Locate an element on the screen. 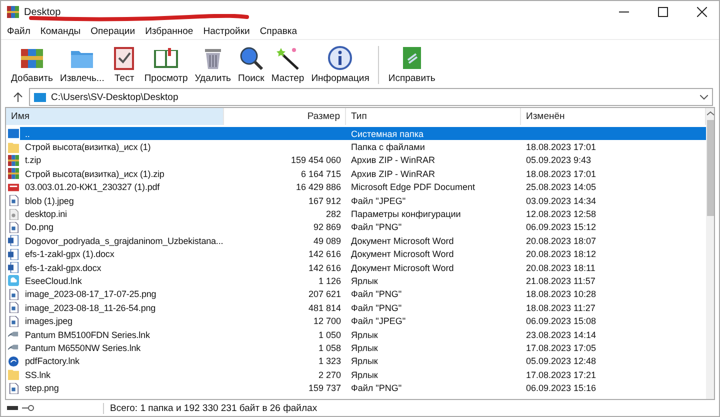 This screenshot has height=417, width=720. date-cell-text: 18.08.2023 10:28 is located at coordinates (561, 295).